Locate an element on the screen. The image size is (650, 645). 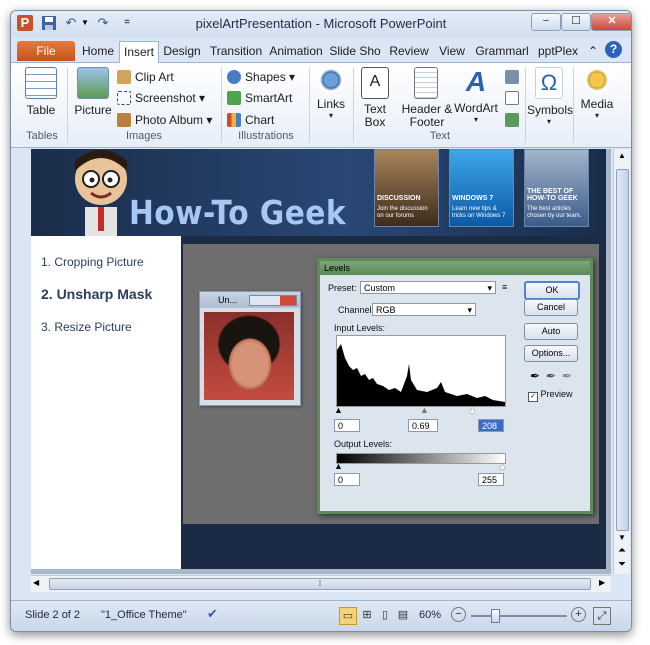
object-button is located at coordinates (514, 120).